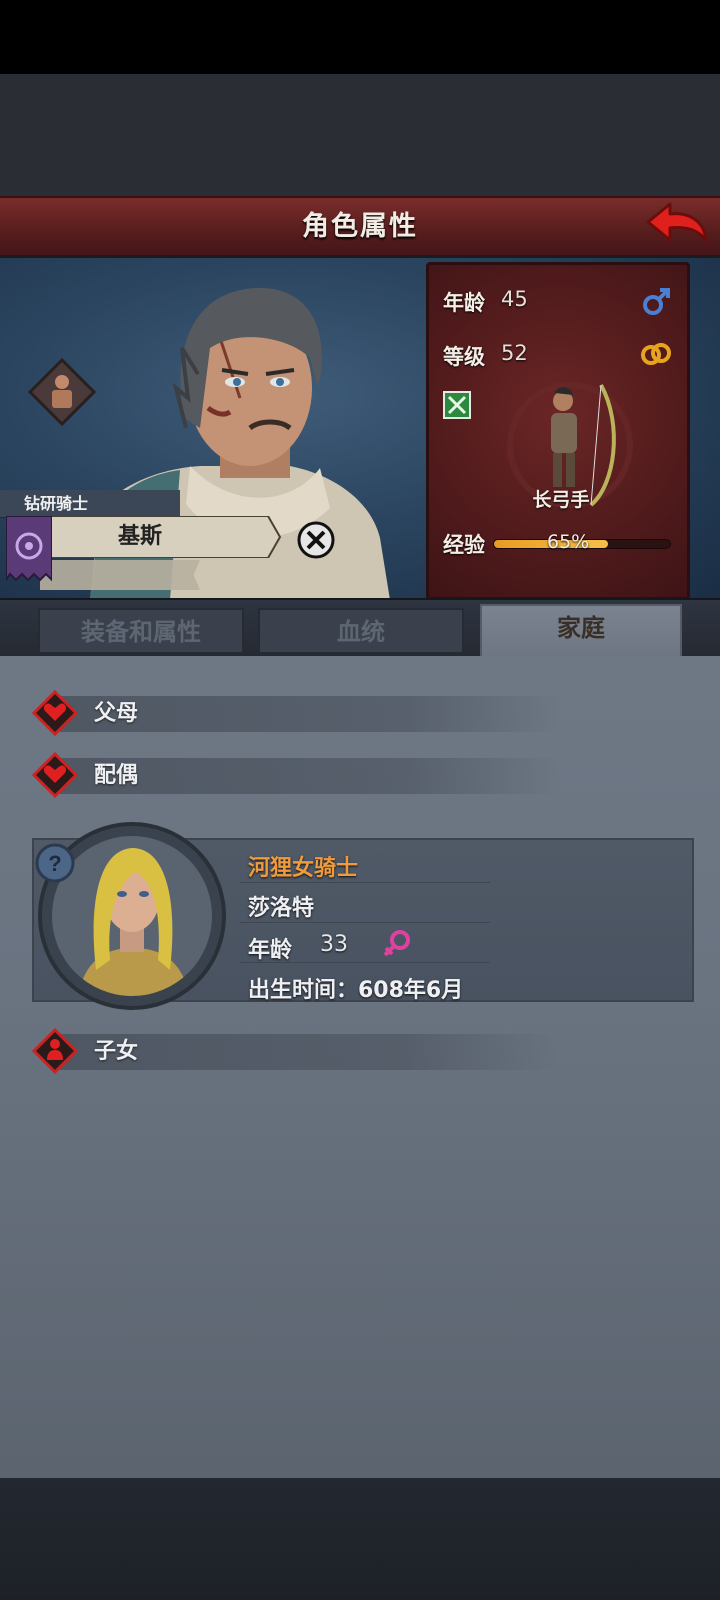 The height and width of the screenshot is (1600, 720). I want to click on child-icon, so click(55, 1051).